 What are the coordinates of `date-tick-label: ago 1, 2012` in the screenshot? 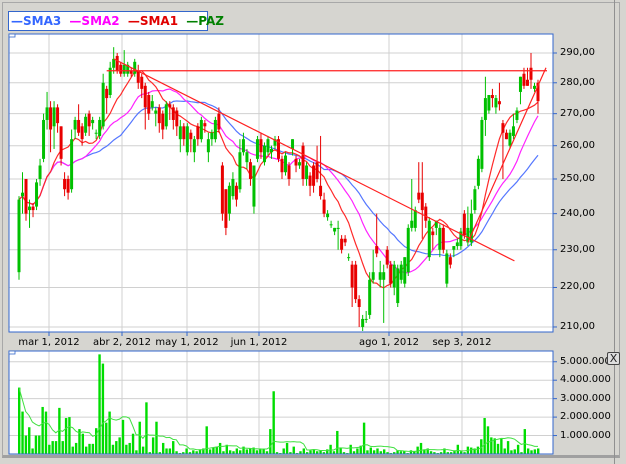 It's located at (389, 342).